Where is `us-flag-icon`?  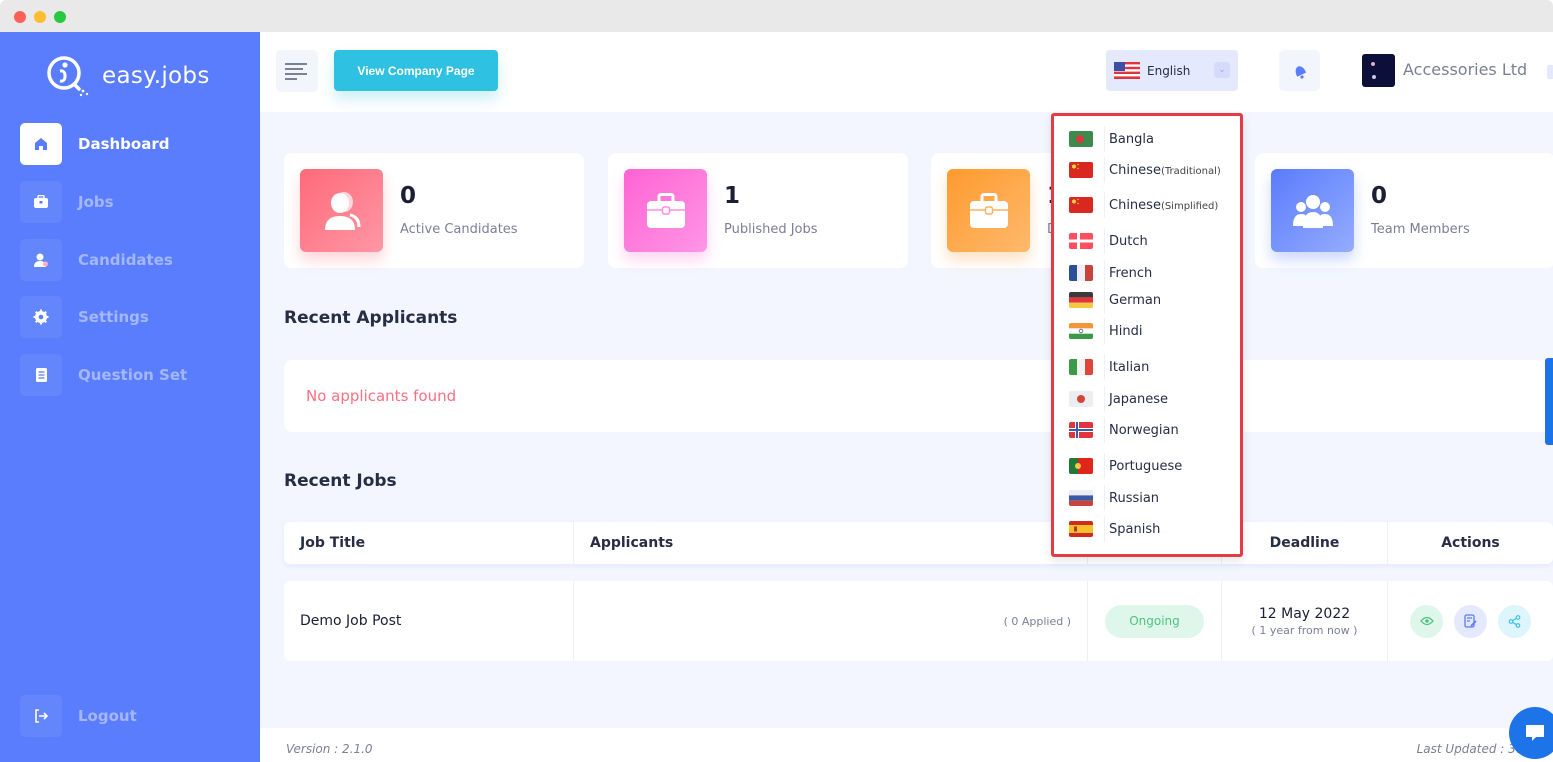
us-flag-icon is located at coordinates (1127, 70).